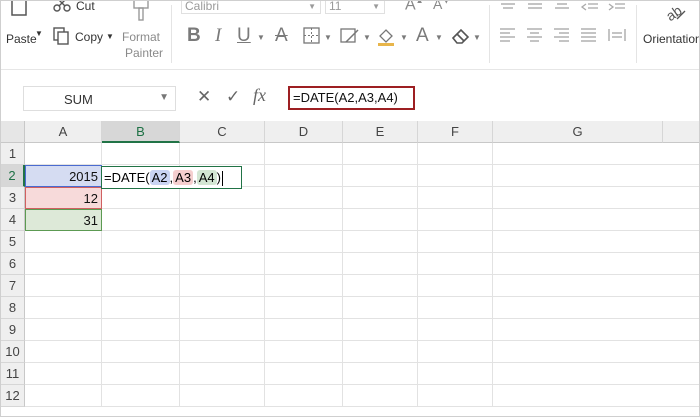 The width and height of the screenshot is (700, 417). I want to click on row-header-12: 12, so click(13, 396).